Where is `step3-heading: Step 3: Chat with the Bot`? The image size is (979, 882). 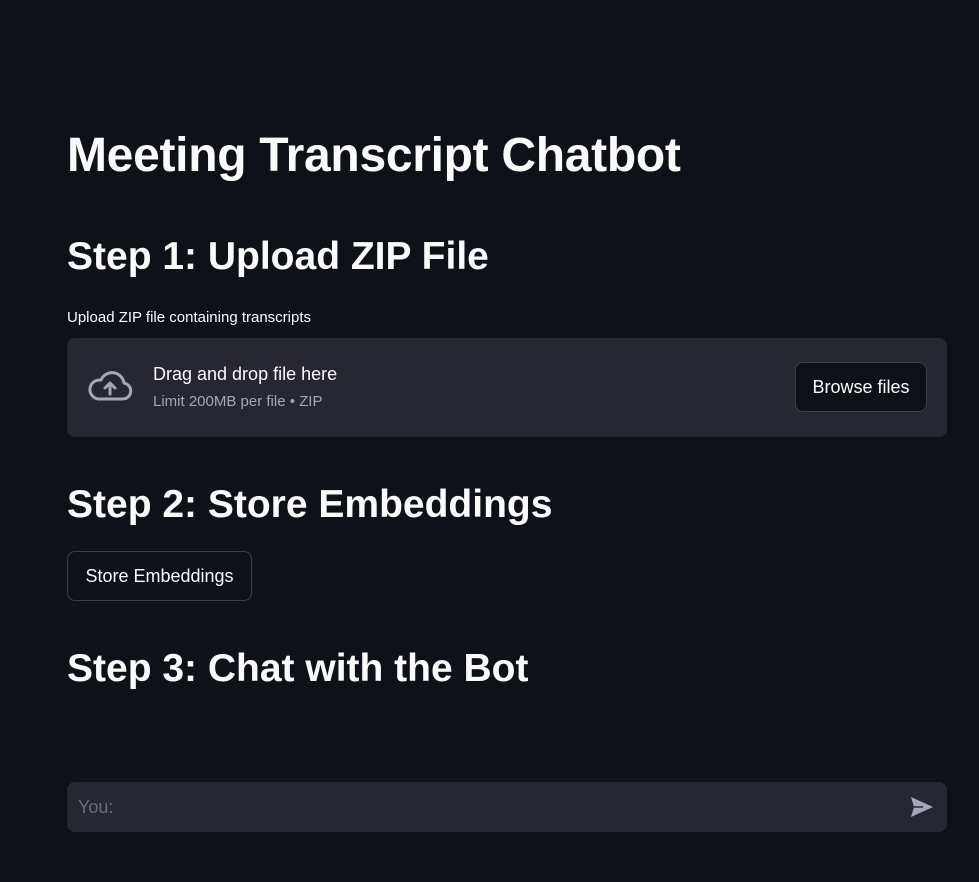 step3-heading: Step 3: Chat with the Bot is located at coordinates (298, 668).